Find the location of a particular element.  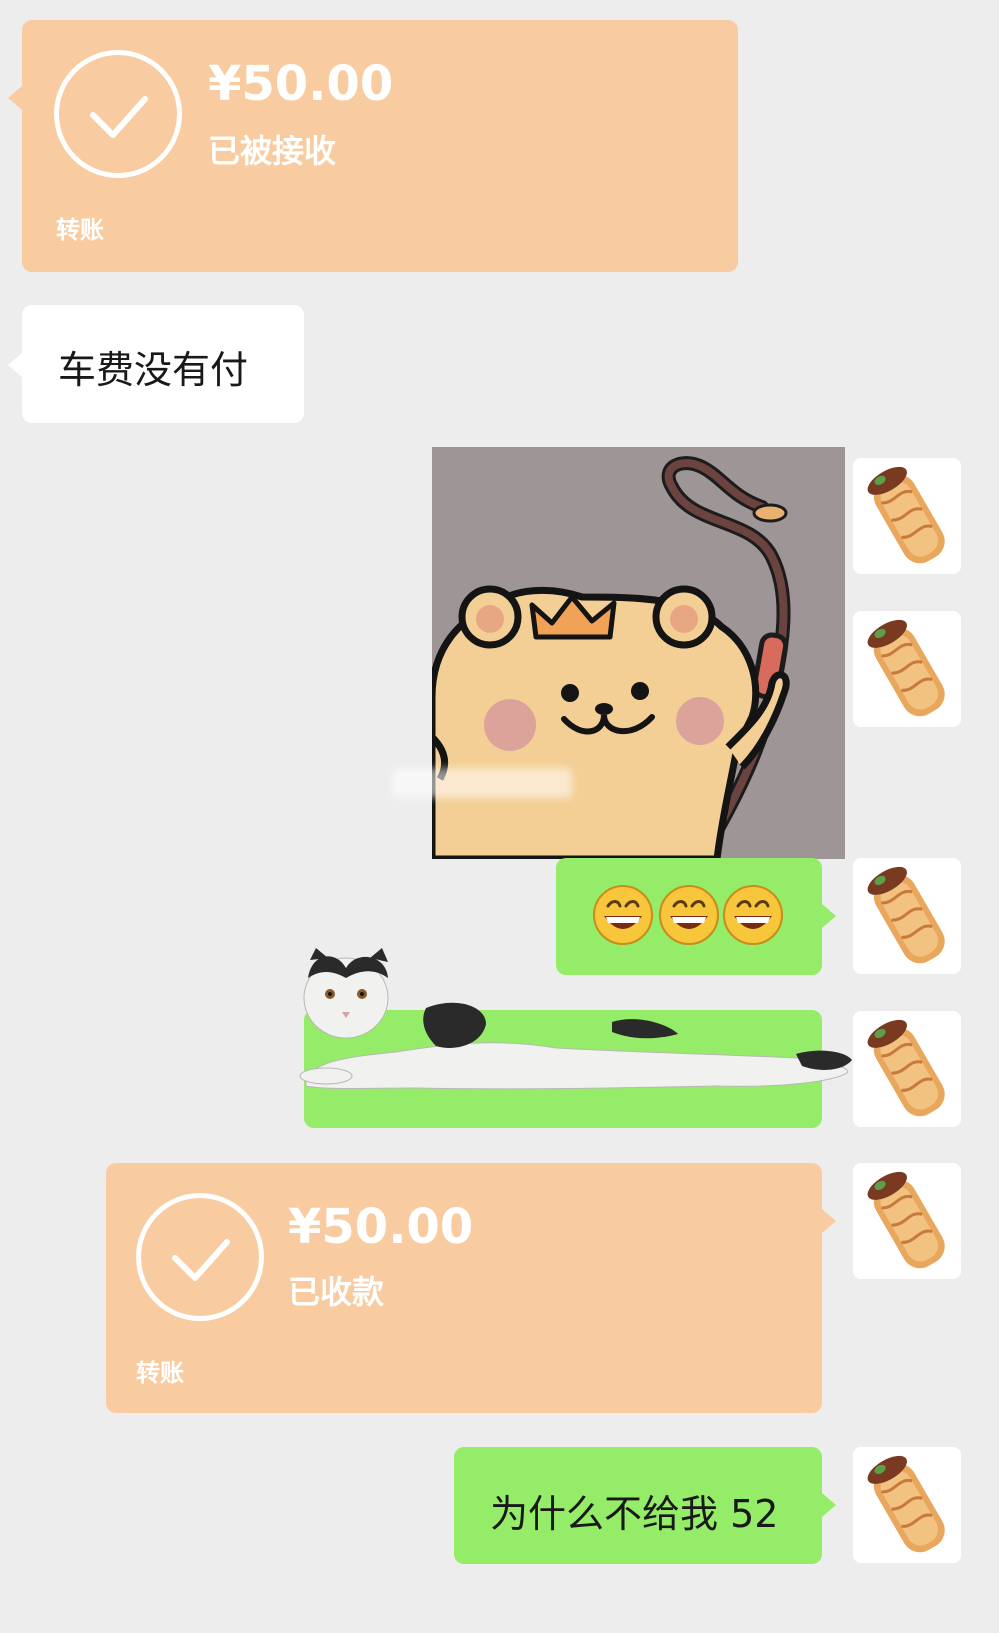

text-bubble: 为什么不给我 52 is located at coordinates (638, 1505).